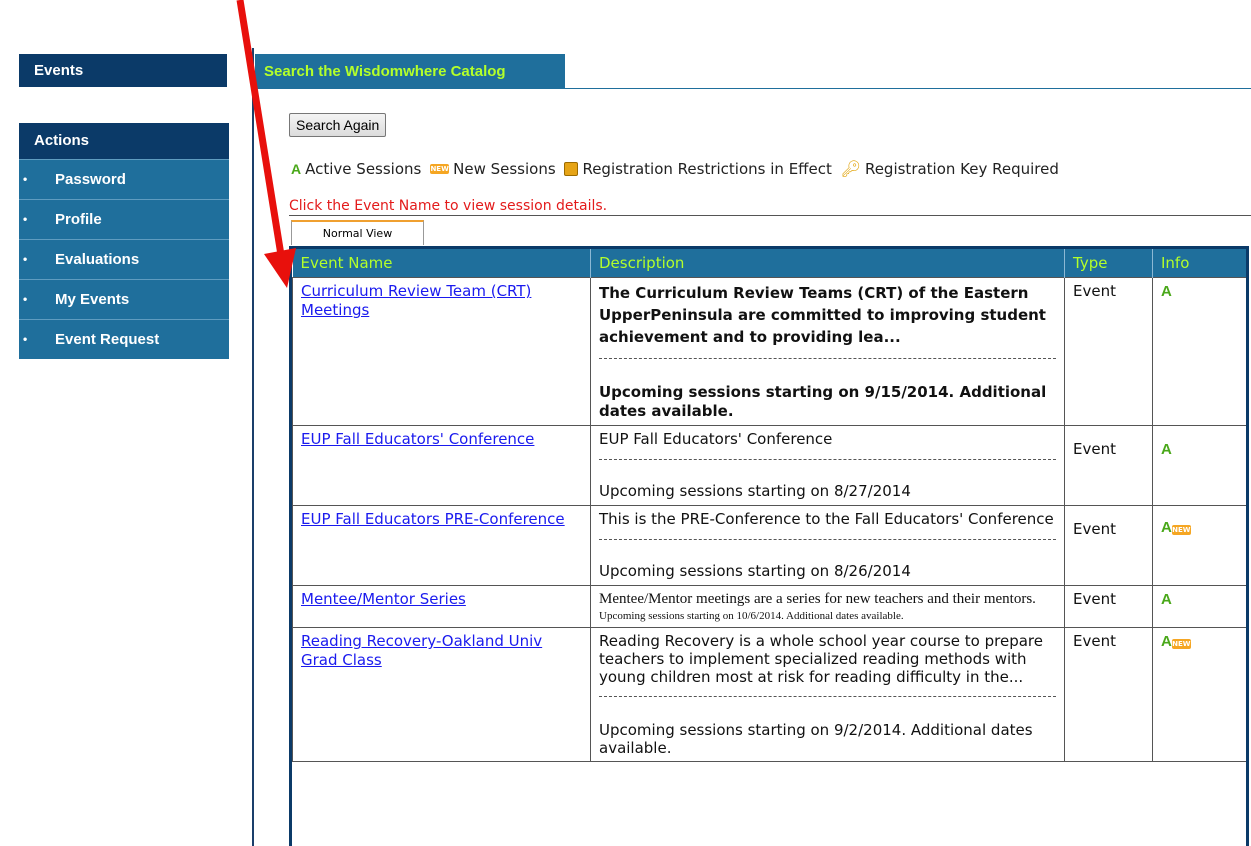  What do you see at coordinates (441, 465) in the screenshot?
I see `event-name-cell: EUP Fall Educators' Conference` at bounding box center [441, 465].